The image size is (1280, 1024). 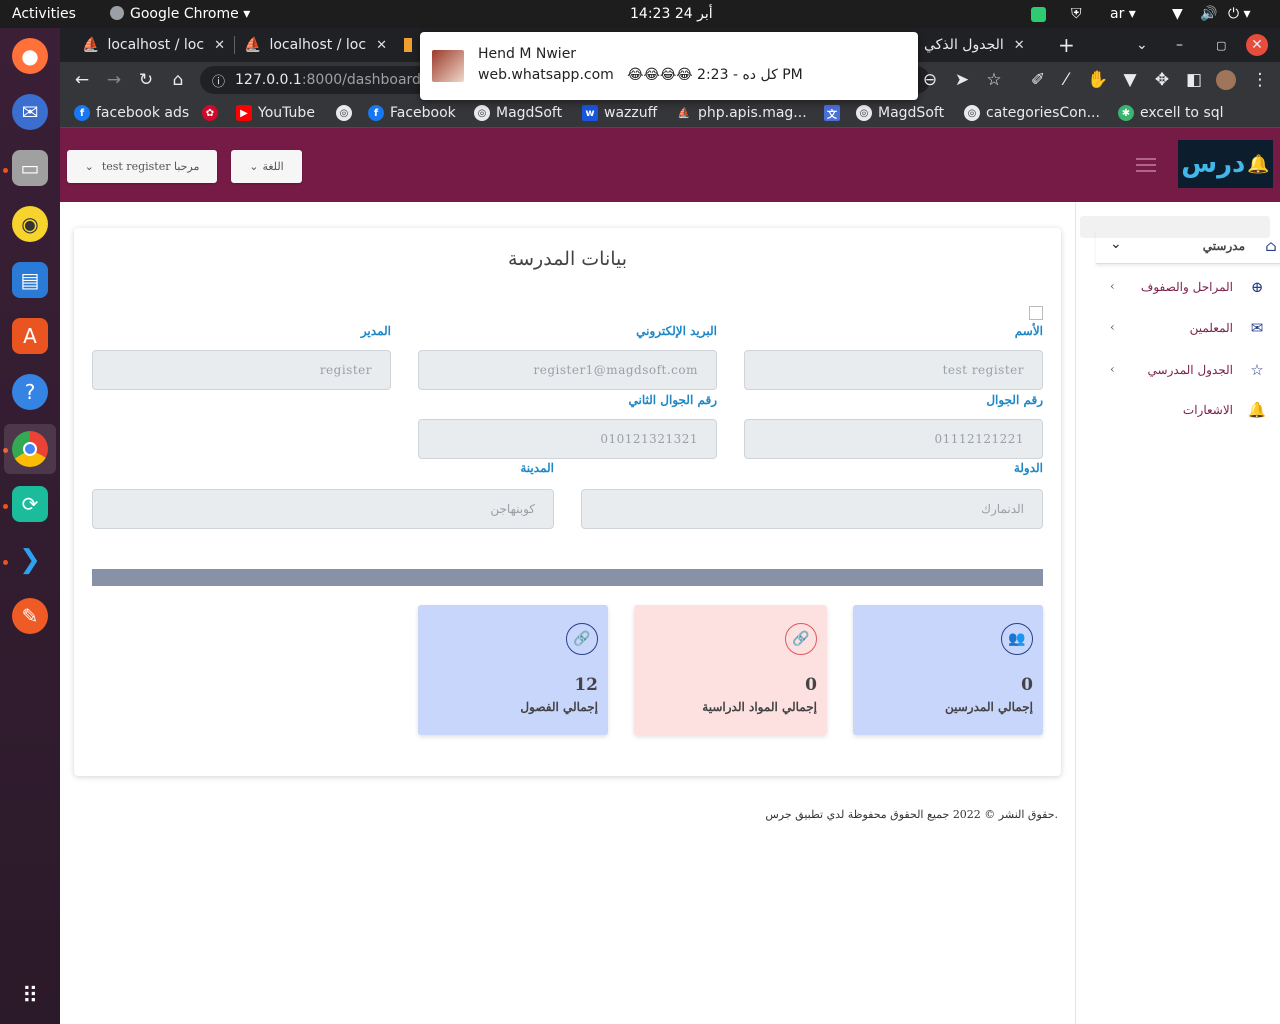 What do you see at coordinates (964, 45) in the screenshot?
I see `tab-label: الجدول الذكي` at bounding box center [964, 45].